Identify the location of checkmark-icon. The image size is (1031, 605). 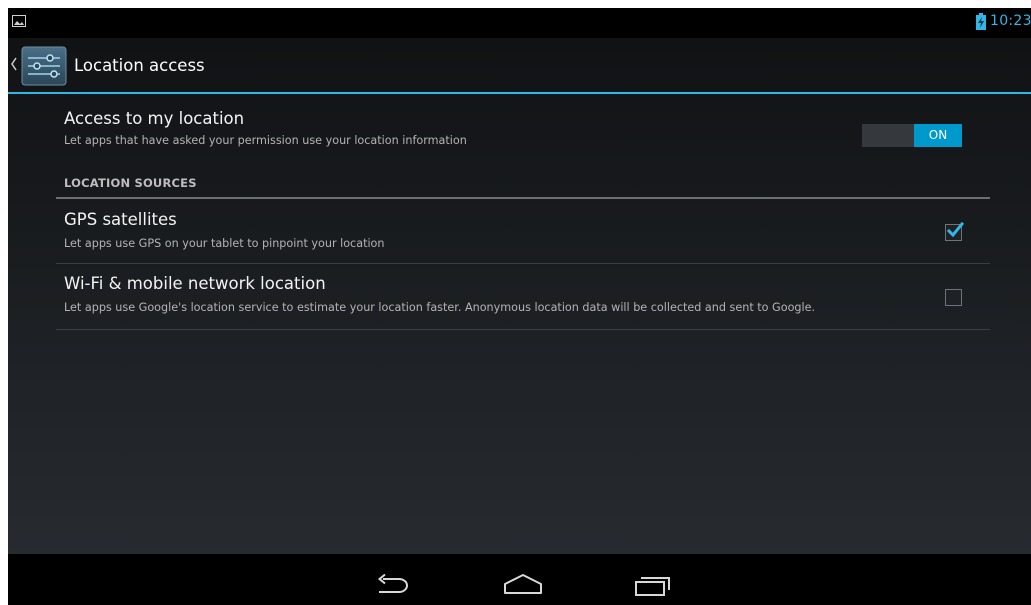
(955, 229).